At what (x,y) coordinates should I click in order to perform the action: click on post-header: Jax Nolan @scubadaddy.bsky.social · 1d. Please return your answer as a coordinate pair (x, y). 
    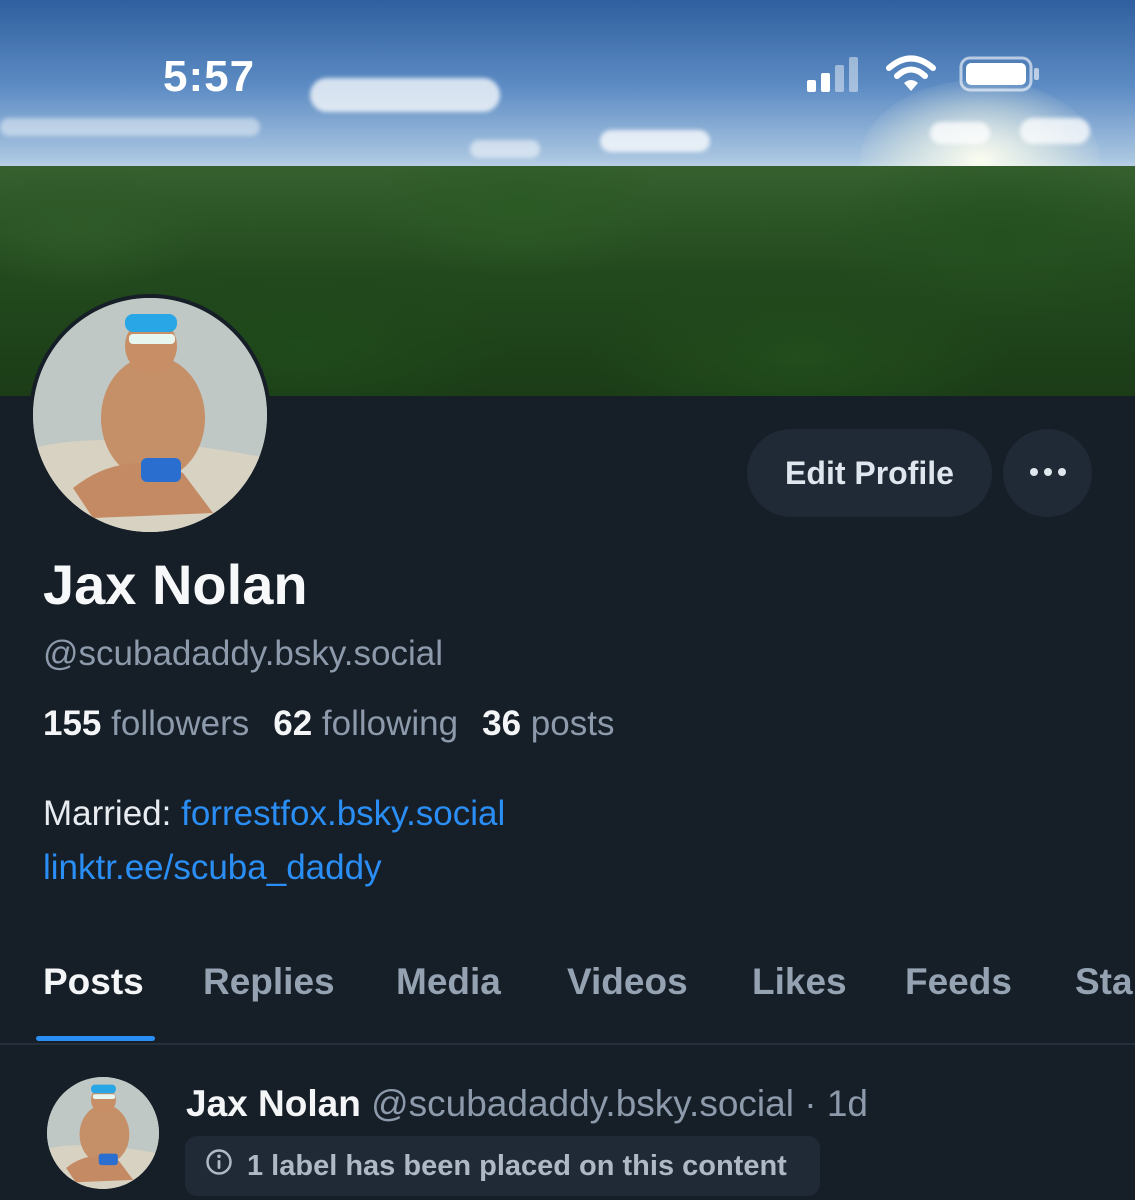
    Looking at the image, I should click on (527, 1104).